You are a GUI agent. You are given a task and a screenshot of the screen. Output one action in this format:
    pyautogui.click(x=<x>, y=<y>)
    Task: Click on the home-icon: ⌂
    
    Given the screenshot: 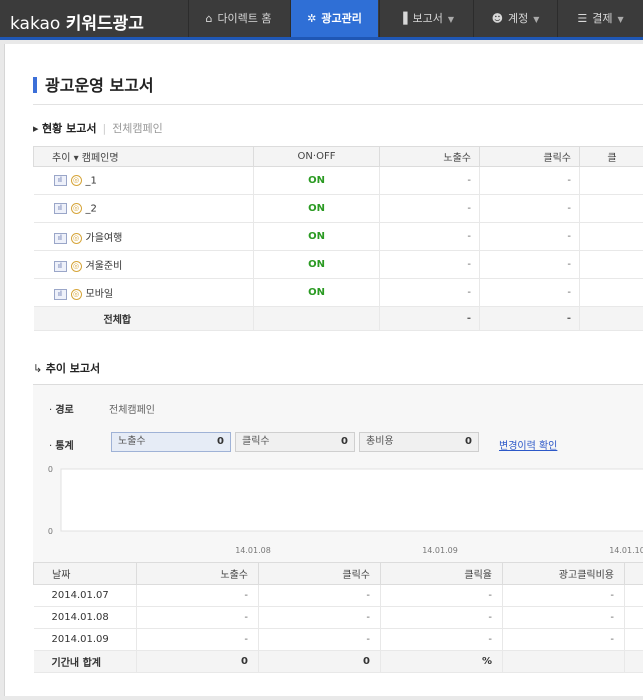 What is the action you would take?
    pyautogui.click(x=209, y=18)
    